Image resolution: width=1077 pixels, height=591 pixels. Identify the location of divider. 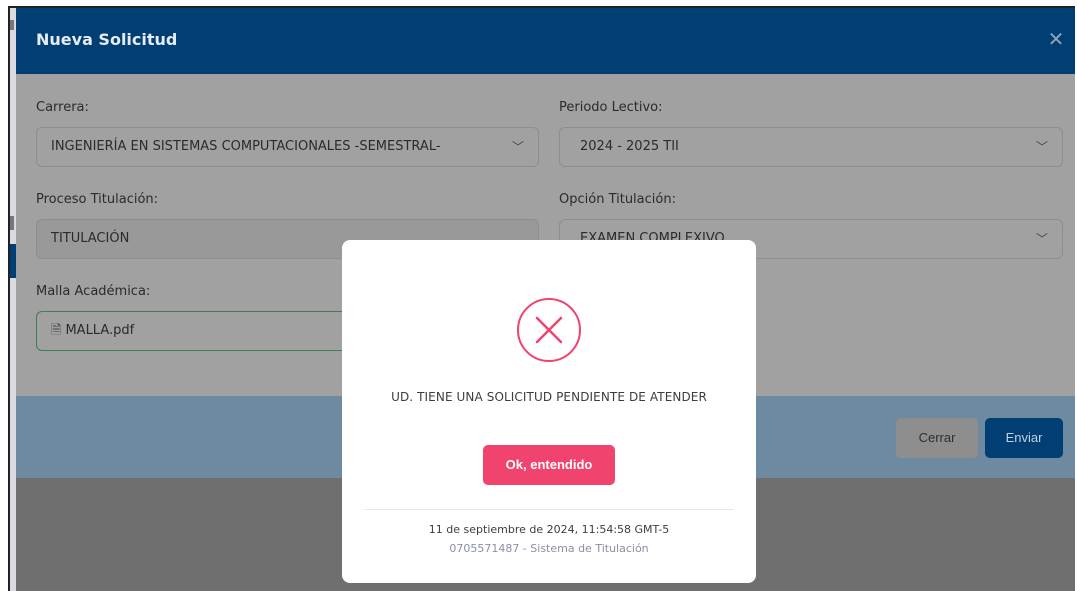
(549, 509).